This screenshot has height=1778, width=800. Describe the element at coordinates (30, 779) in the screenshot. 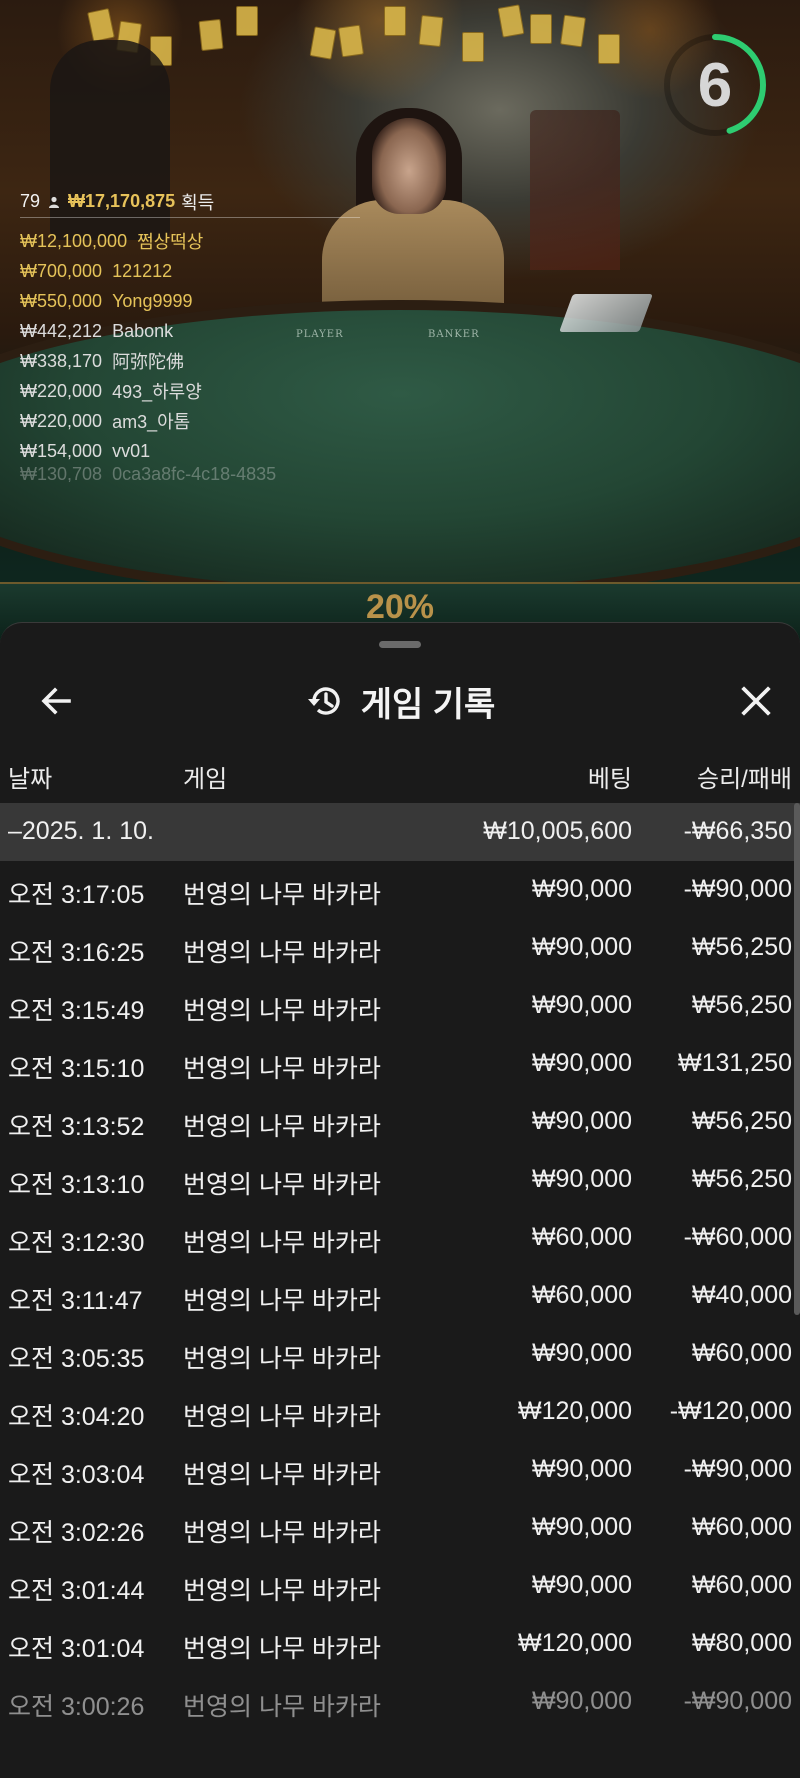

I see `column-date: 날짜` at that location.